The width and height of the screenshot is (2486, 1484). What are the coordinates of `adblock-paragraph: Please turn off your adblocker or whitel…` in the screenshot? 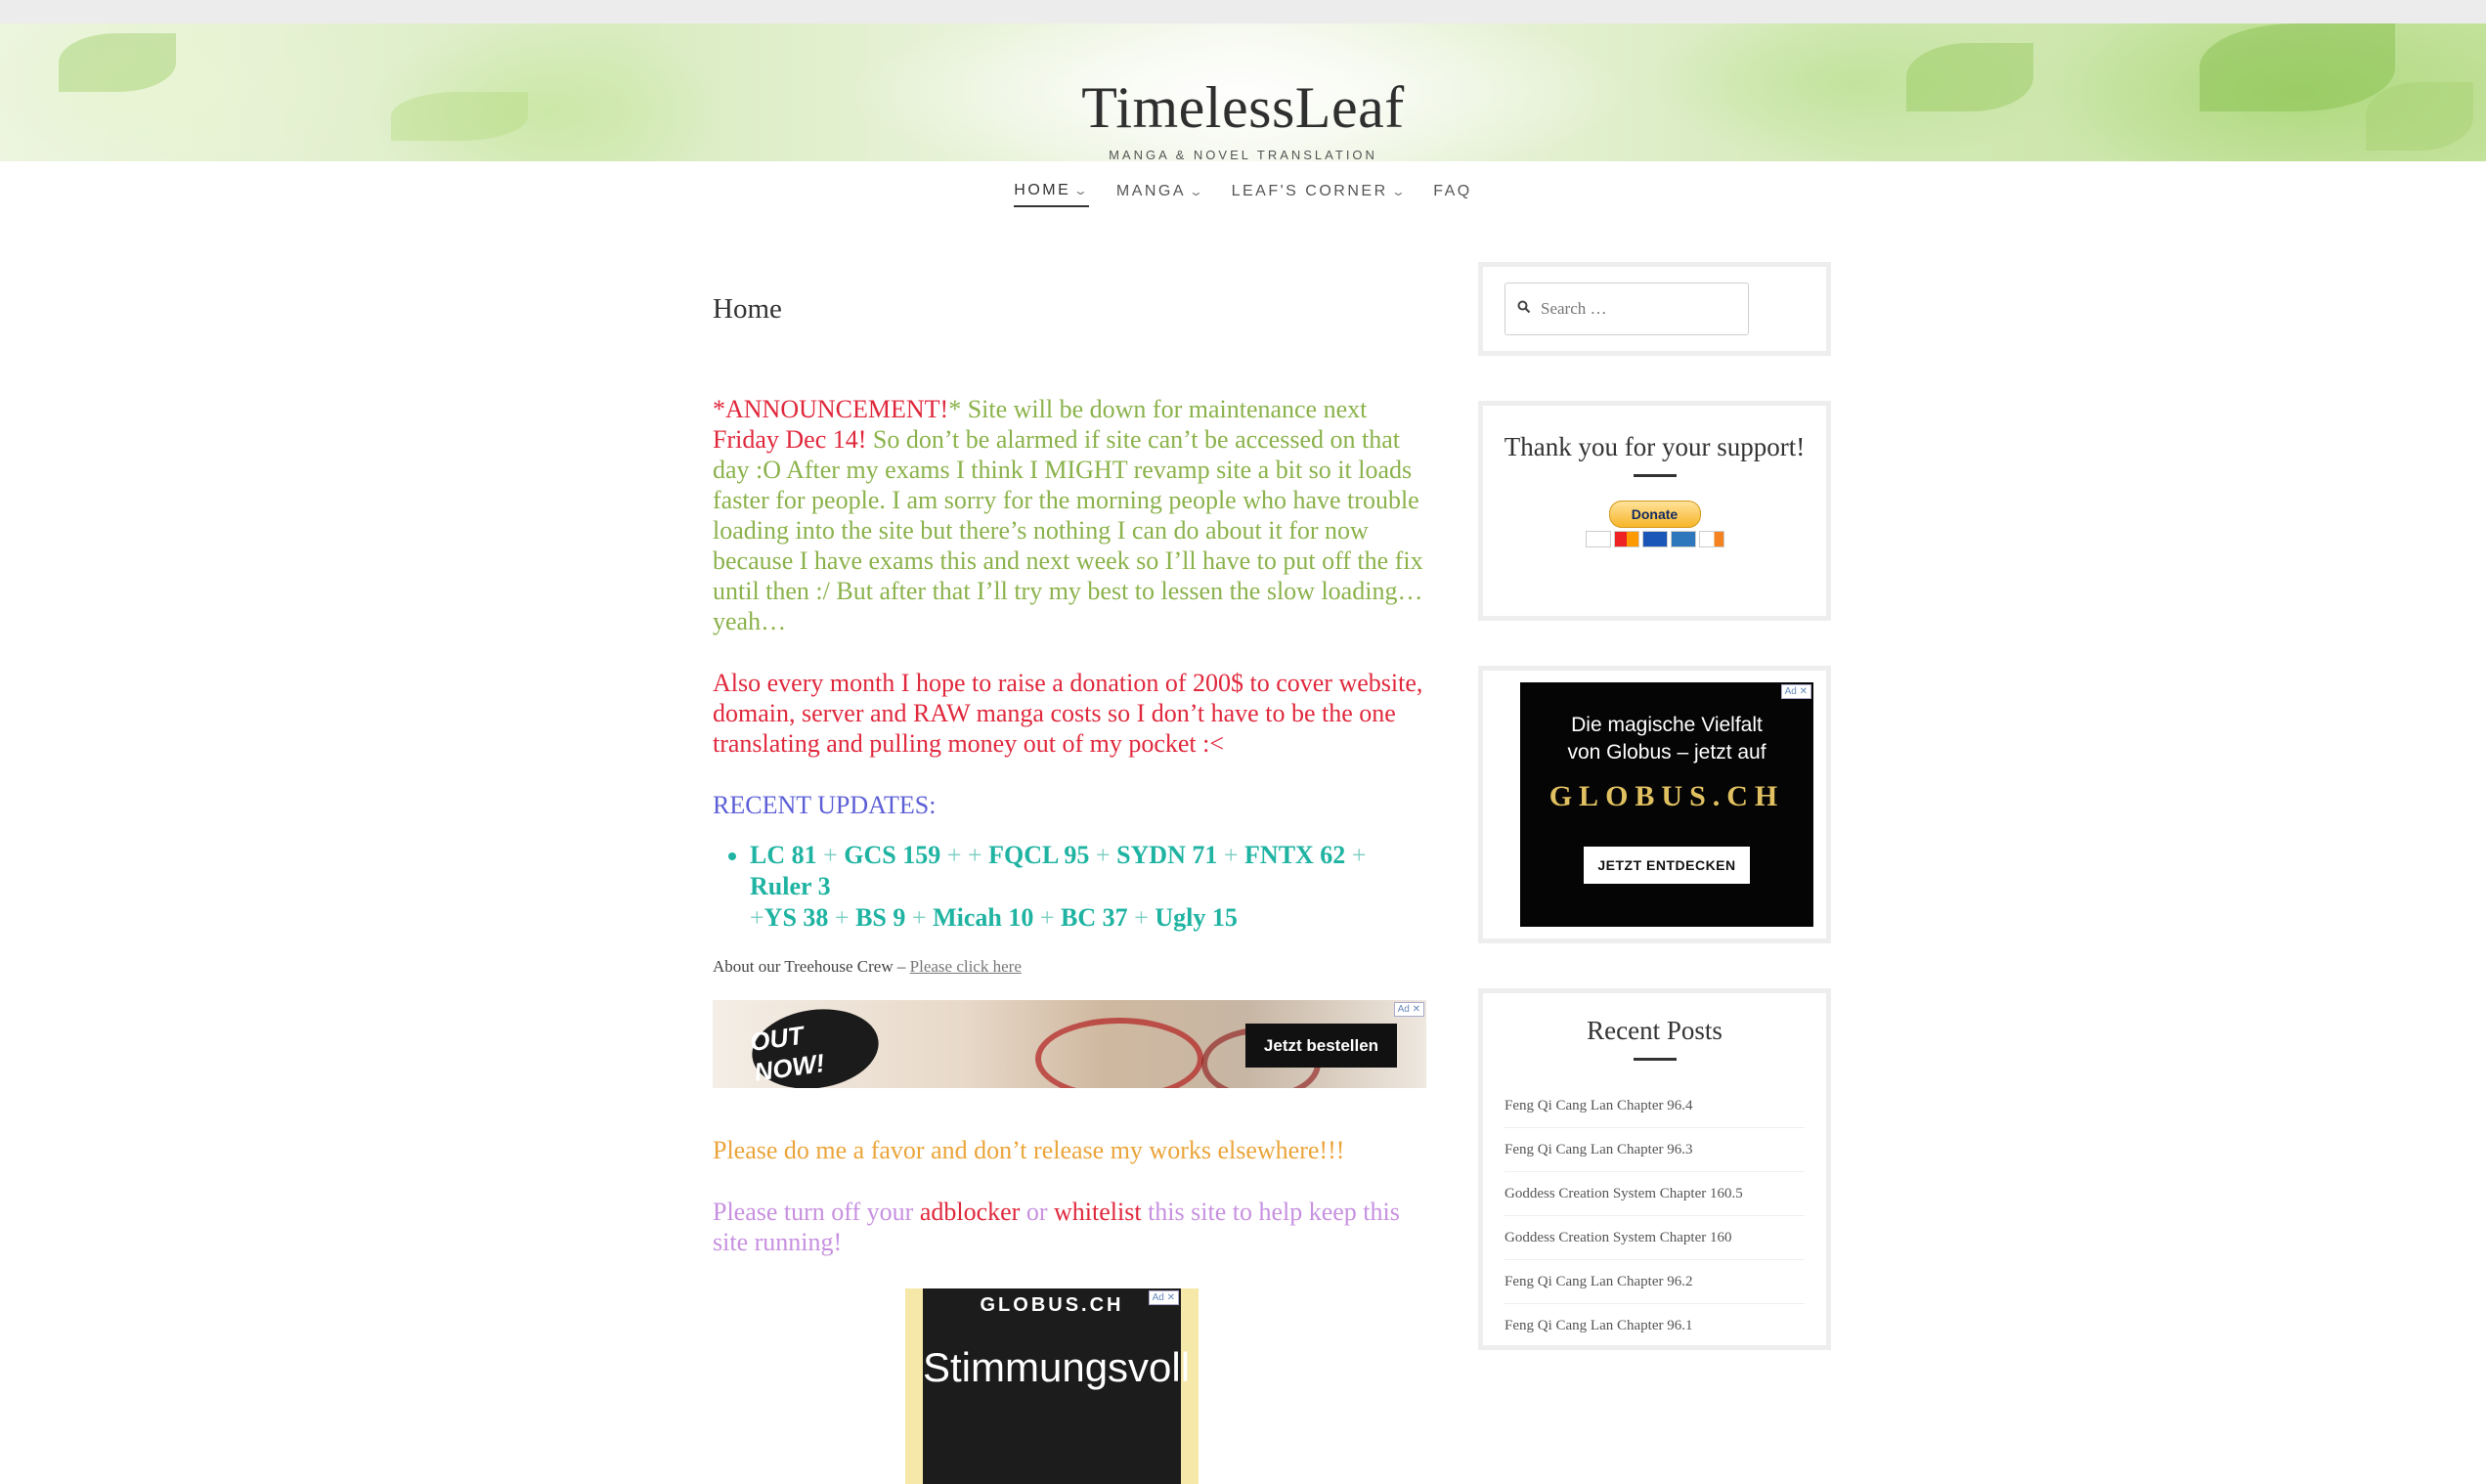 It's located at (1069, 1227).